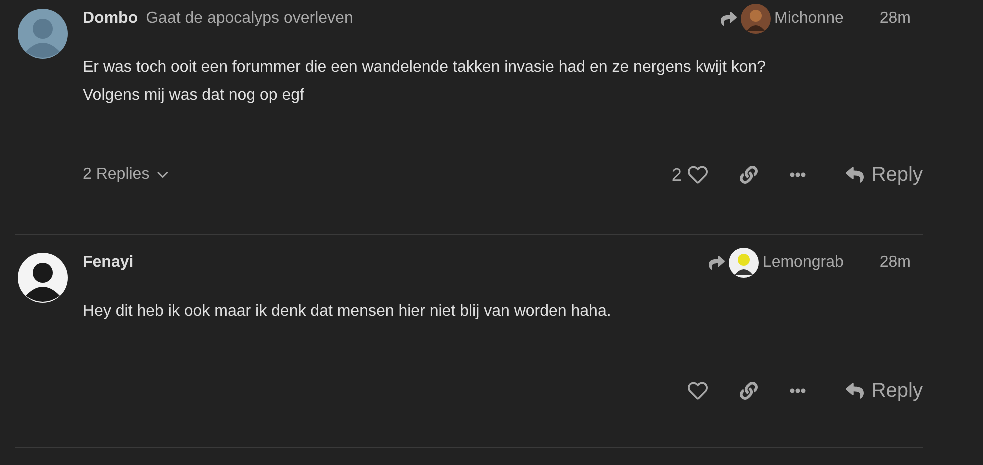 The width and height of the screenshot is (983, 465). What do you see at coordinates (347, 312) in the screenshot?
I see `post-text: Hey dit heb ik ook maar ik denk dat mensen hier niet blij van worden haha.` at bounding box center [347, 312].